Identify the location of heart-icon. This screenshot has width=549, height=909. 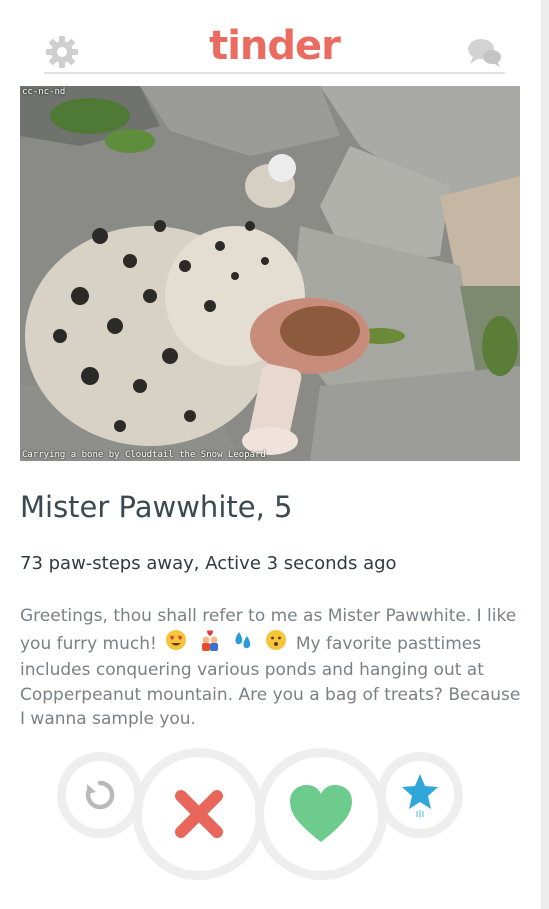
(321, 813).